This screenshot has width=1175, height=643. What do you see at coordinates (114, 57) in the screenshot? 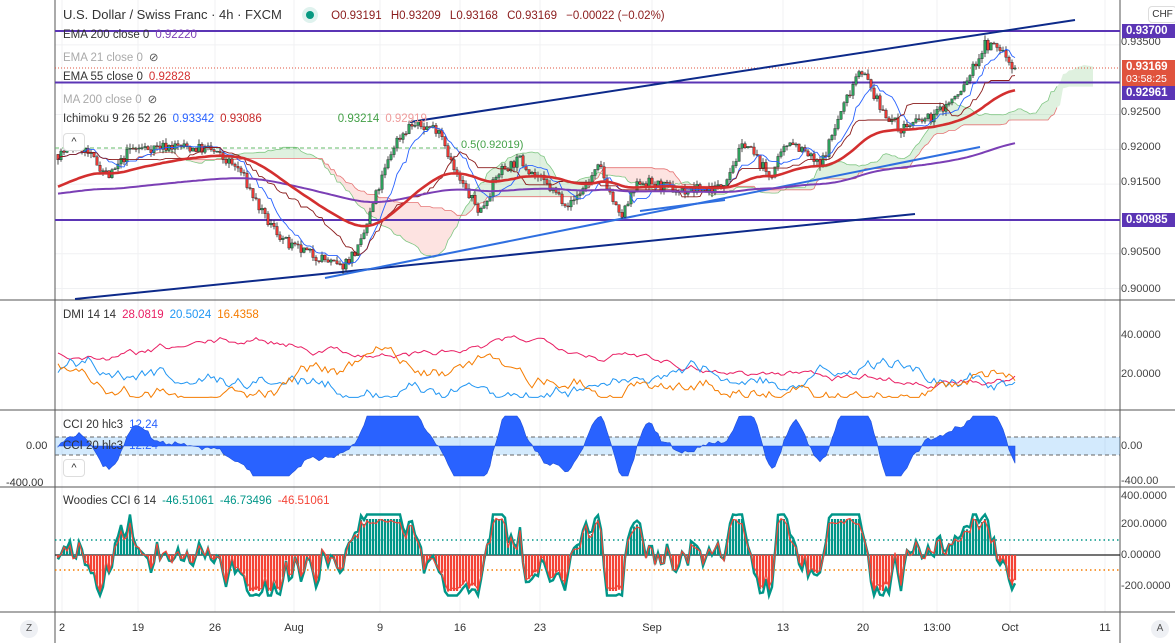
I see `legend-ema21: EMA 21 close 0 ⊘` at bounding box center [114, 57].